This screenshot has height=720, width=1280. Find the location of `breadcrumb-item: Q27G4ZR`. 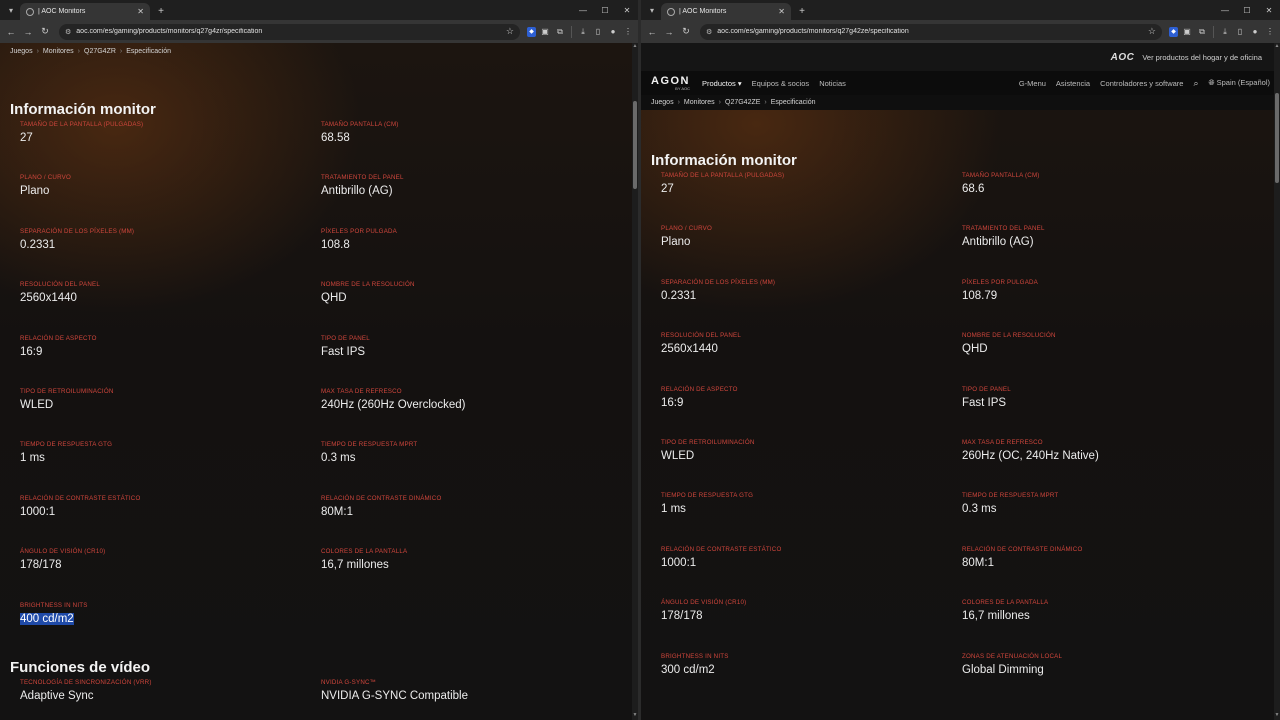

breadcrumb-item: Q27G4ZR is located at coordinates (100, 51).